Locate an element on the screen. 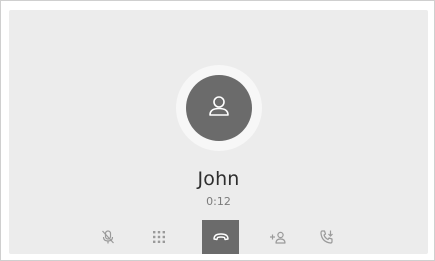 The image size is (435, 261). hang-up-icon is located at coordinates (221, 237).